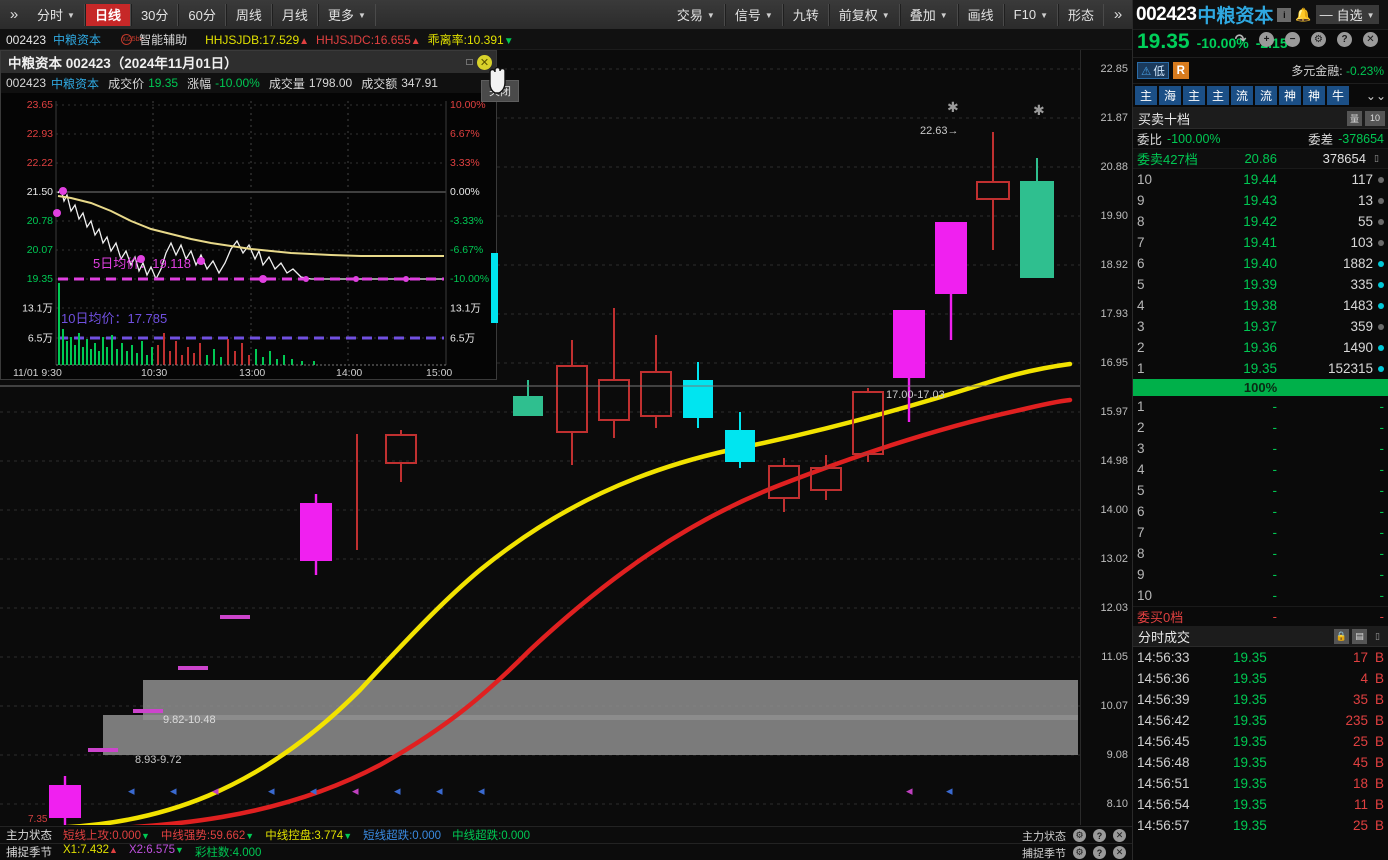 The height and width of the screenshot is (860, 1388). I want to click on orderbook-buy-row: 1 - -, so click(1260, 406).